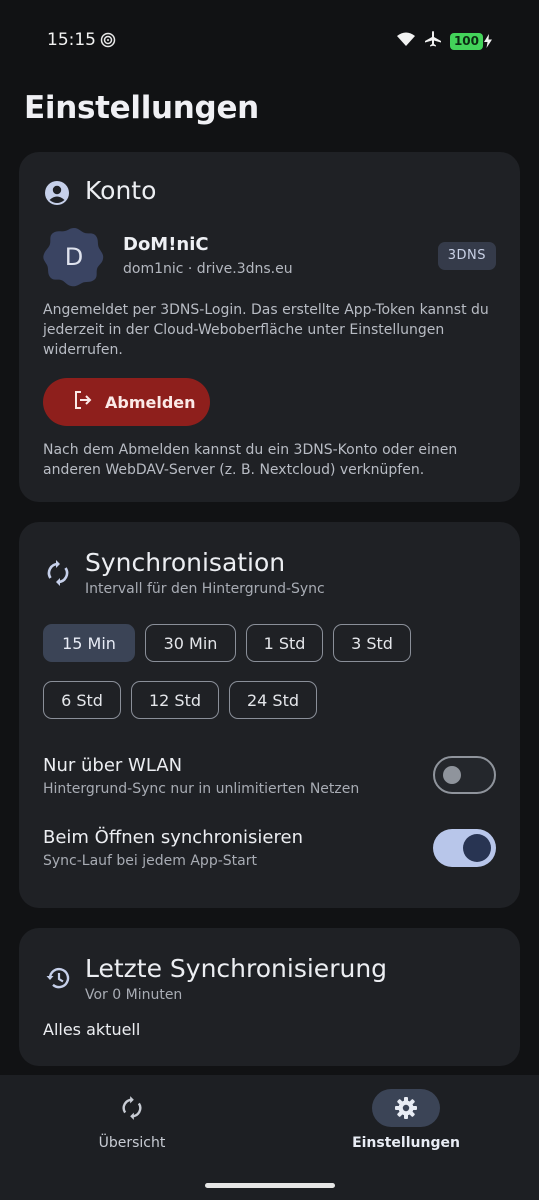 The image size is (539, 1200). I want to click on battery-indicator: 100, so click(471, 41).